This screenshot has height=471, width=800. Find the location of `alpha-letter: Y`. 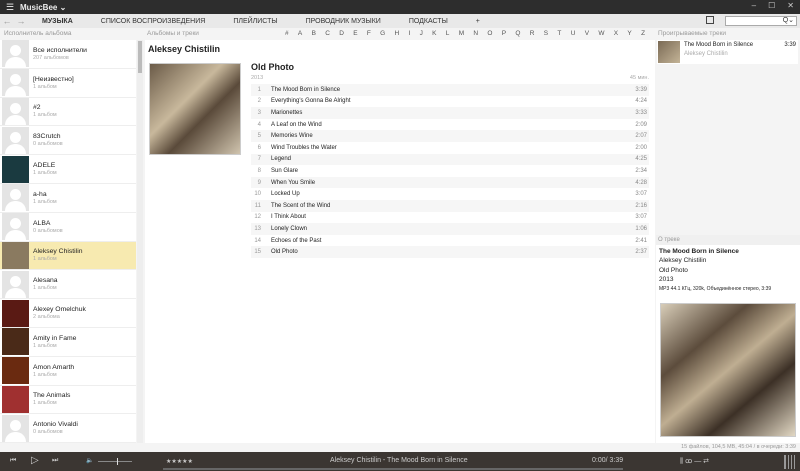

alpha-letter: Y is located at coordinates (629, 34).